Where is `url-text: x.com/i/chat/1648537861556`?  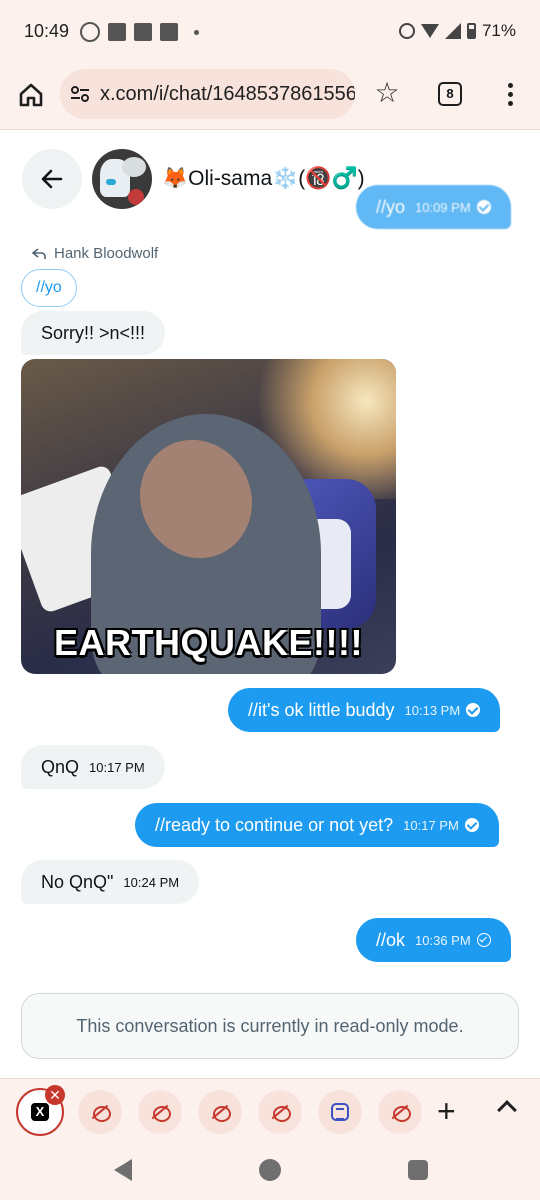 url-text: x.com/i/chat/1648537861556 is located at coordinates (227, 94).